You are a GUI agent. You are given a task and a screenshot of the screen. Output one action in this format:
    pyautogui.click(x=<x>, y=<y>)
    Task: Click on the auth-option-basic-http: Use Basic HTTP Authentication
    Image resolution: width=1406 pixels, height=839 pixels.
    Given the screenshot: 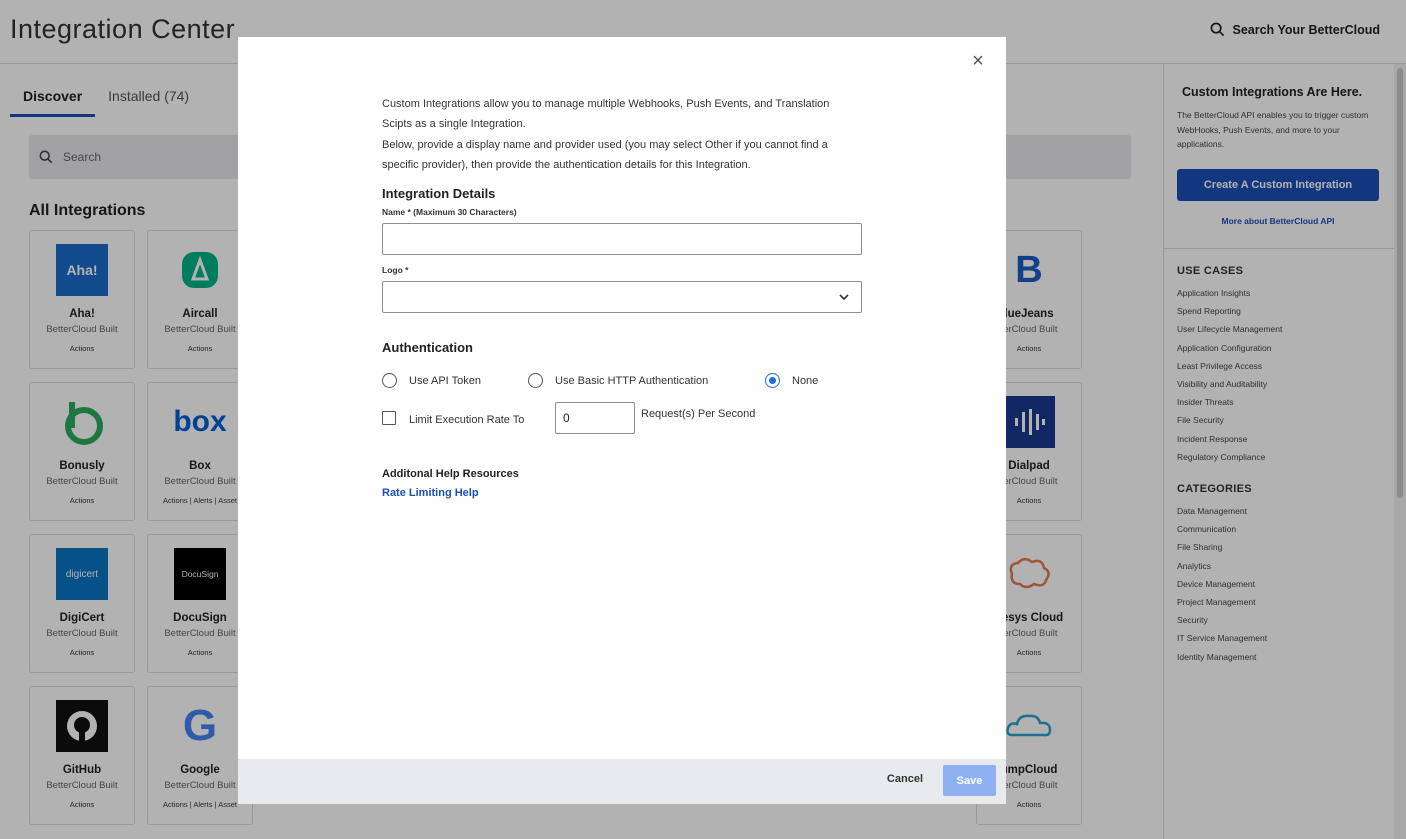 What is the action you would take?
    pyautogui.click(x=646, y=380)
    